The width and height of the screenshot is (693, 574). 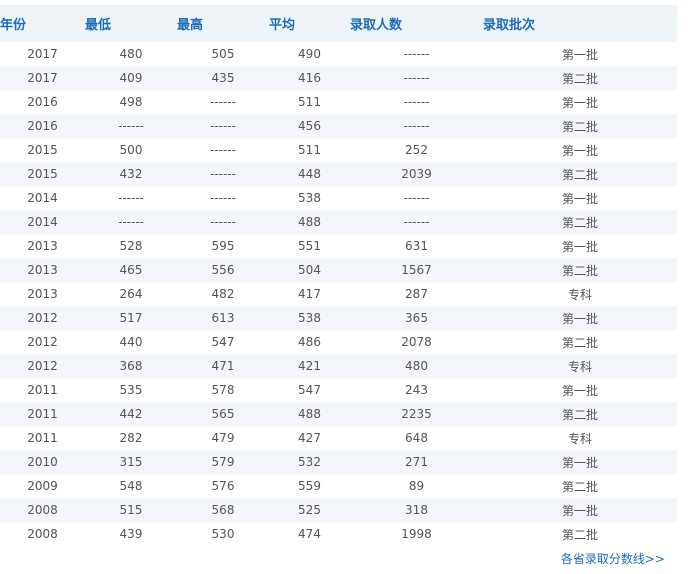 What do you see at coordinates (309, 510) in the screenshot?
I see `cell-avg: 525` at bounding box center [309, 510].